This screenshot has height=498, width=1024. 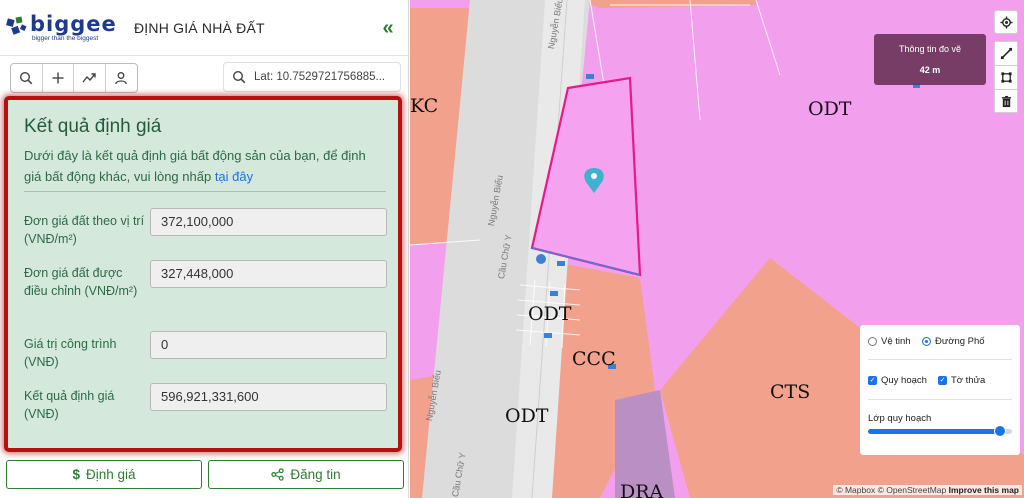 I want to click on share-icon, so click(x=278, y=474).